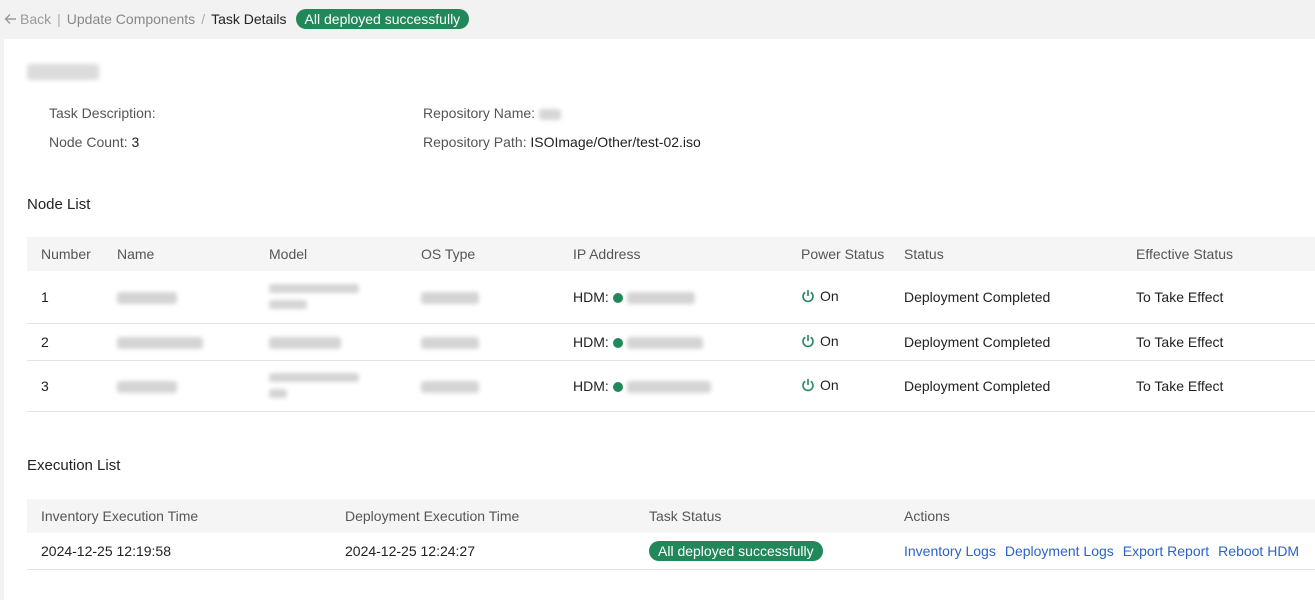 The width and height of the screenshot is (1315, 600). What do you see at coordinates (549, 114) in the screenshot?
I see `repository-name-redacted` at bounding box center [549, 114].